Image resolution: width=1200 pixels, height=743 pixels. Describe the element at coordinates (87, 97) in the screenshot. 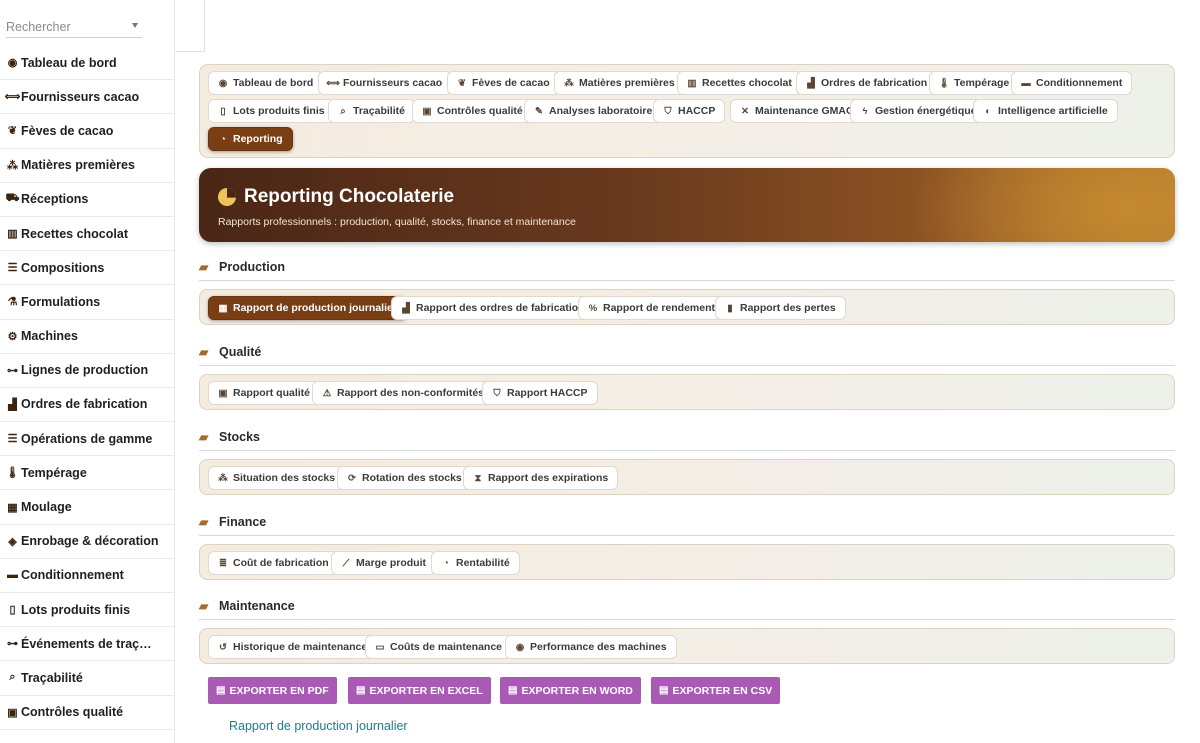

I see `sidebar-item: ⟺ Fournisseurs cacao` at that location.